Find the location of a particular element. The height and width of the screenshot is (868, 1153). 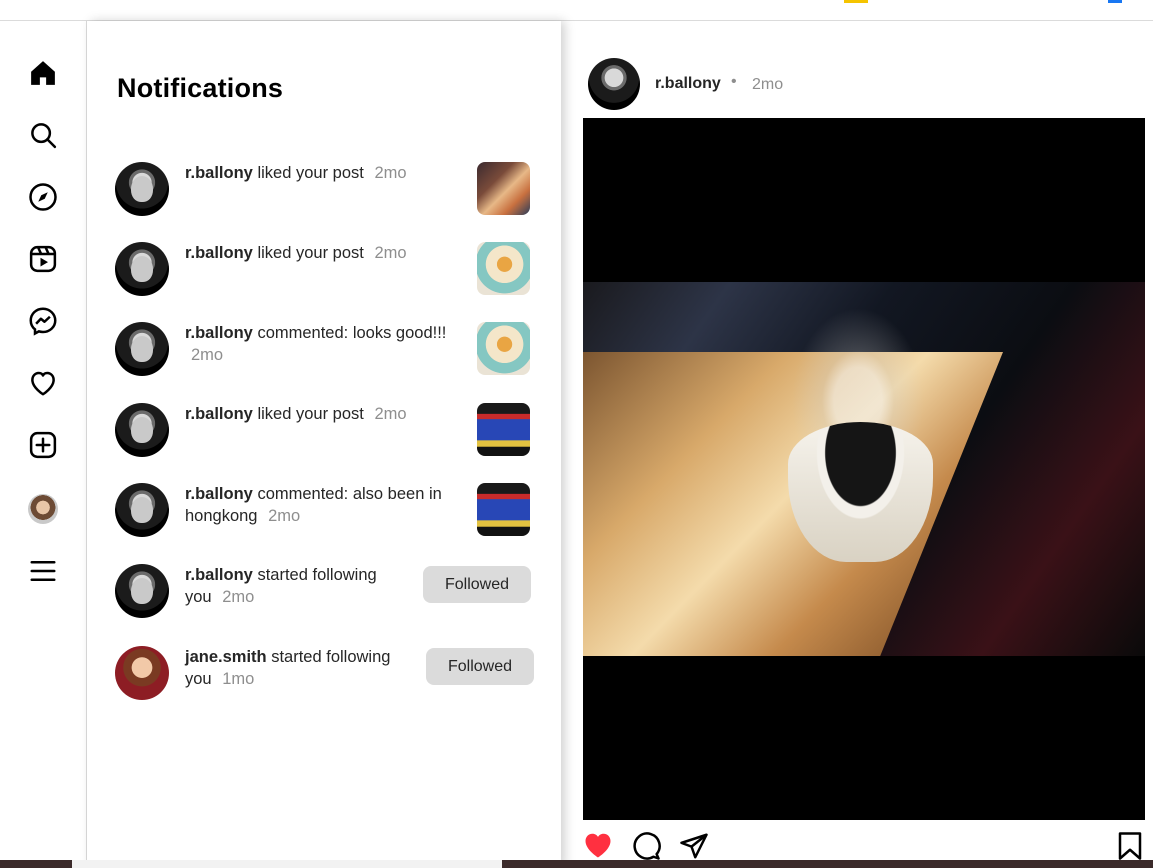

username: jane.smith is located at coordinates (226, 657).